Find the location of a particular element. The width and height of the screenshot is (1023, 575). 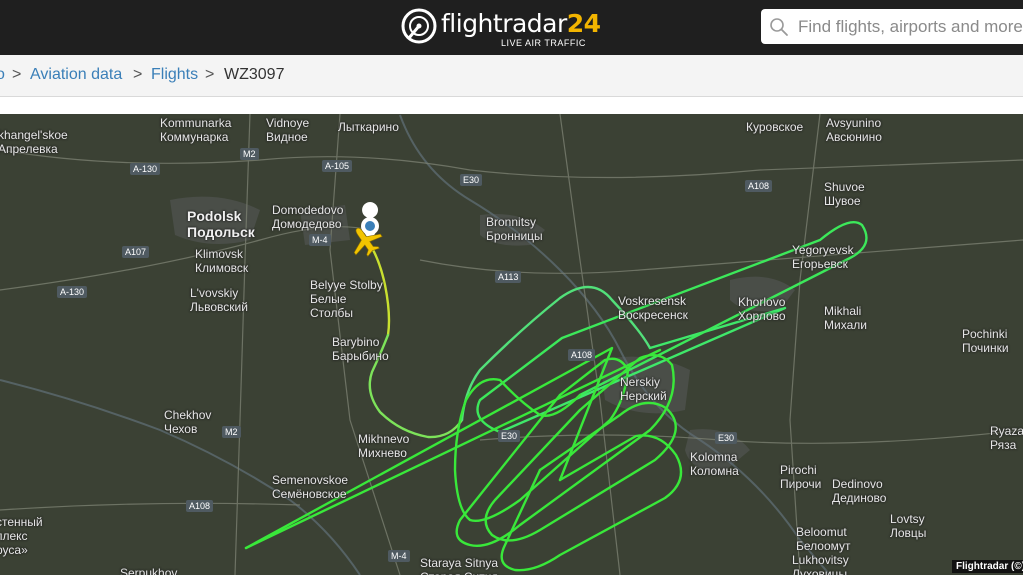

place-label-serpukhov: Serpukhov is located at coordinates (148, 570).